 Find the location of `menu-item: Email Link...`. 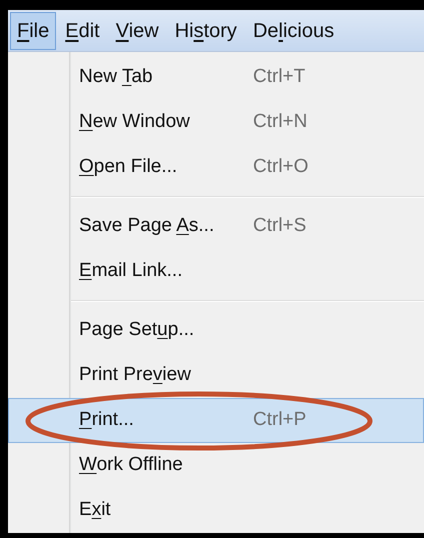

menu-item: Email Link... is located at coordinates (216, 271).